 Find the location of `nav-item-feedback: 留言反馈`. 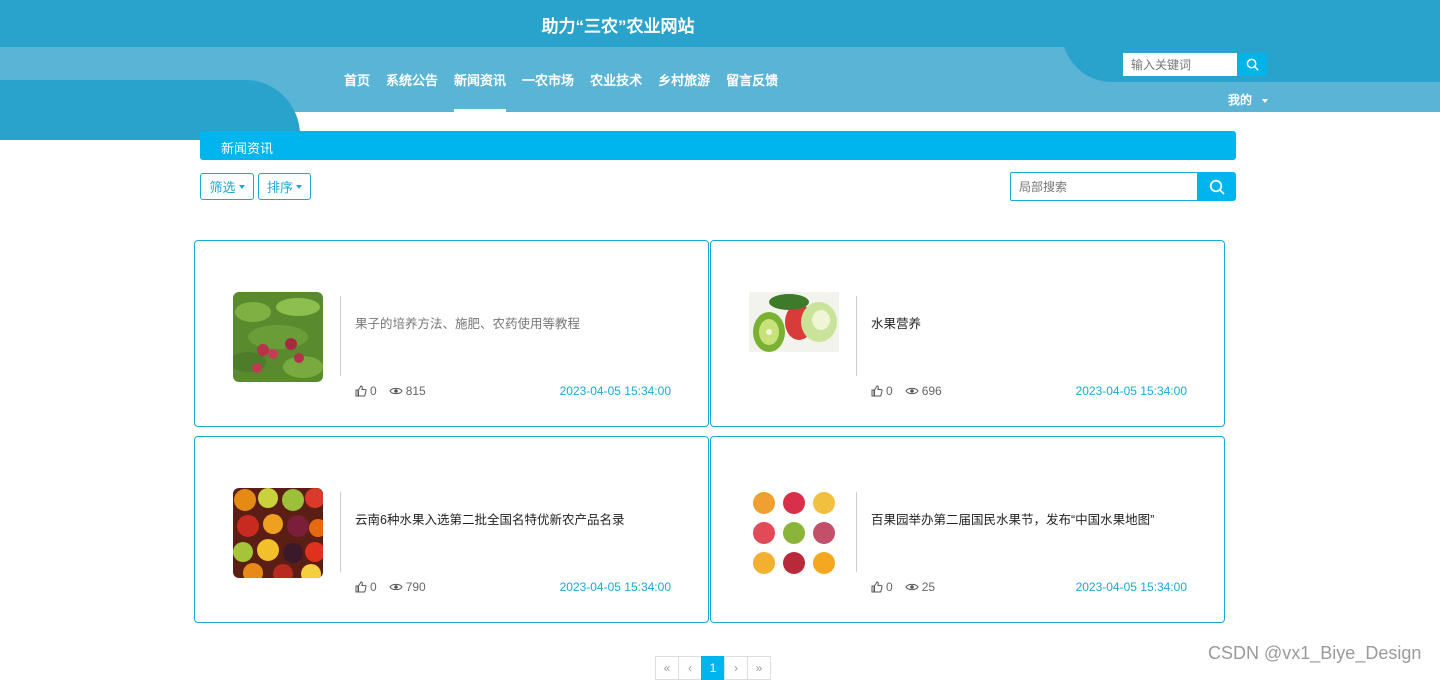

nav-item-feedback: 留言反馈 is located at coordinates (752, 79).